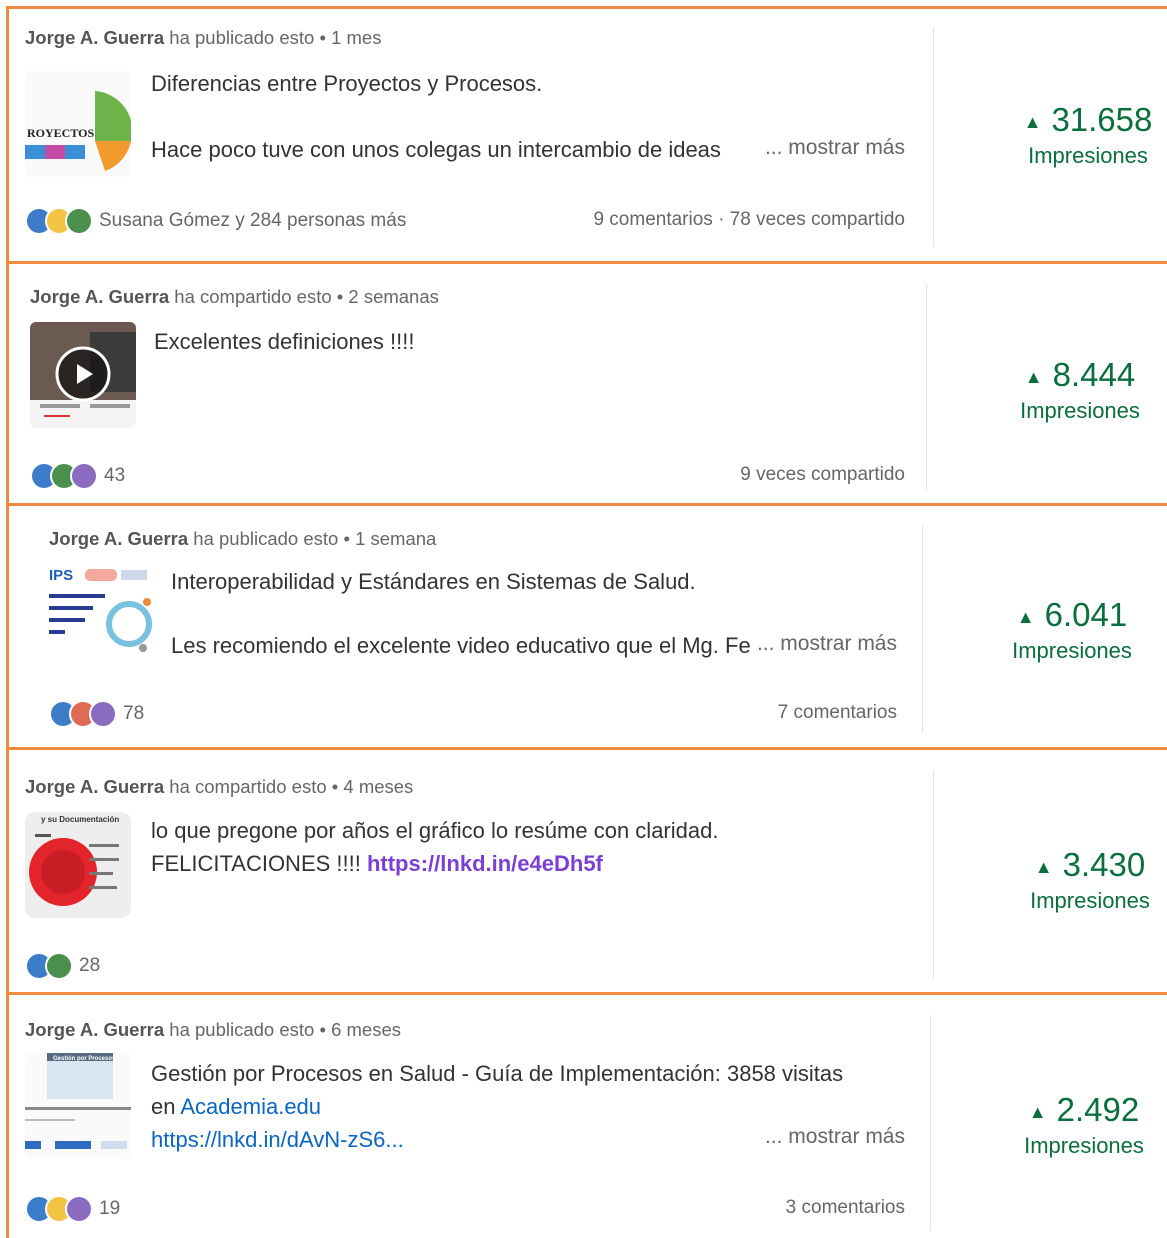 The image size is (1167, 1238). I want to click on post-time: 6 meses, so click(366, 1029).